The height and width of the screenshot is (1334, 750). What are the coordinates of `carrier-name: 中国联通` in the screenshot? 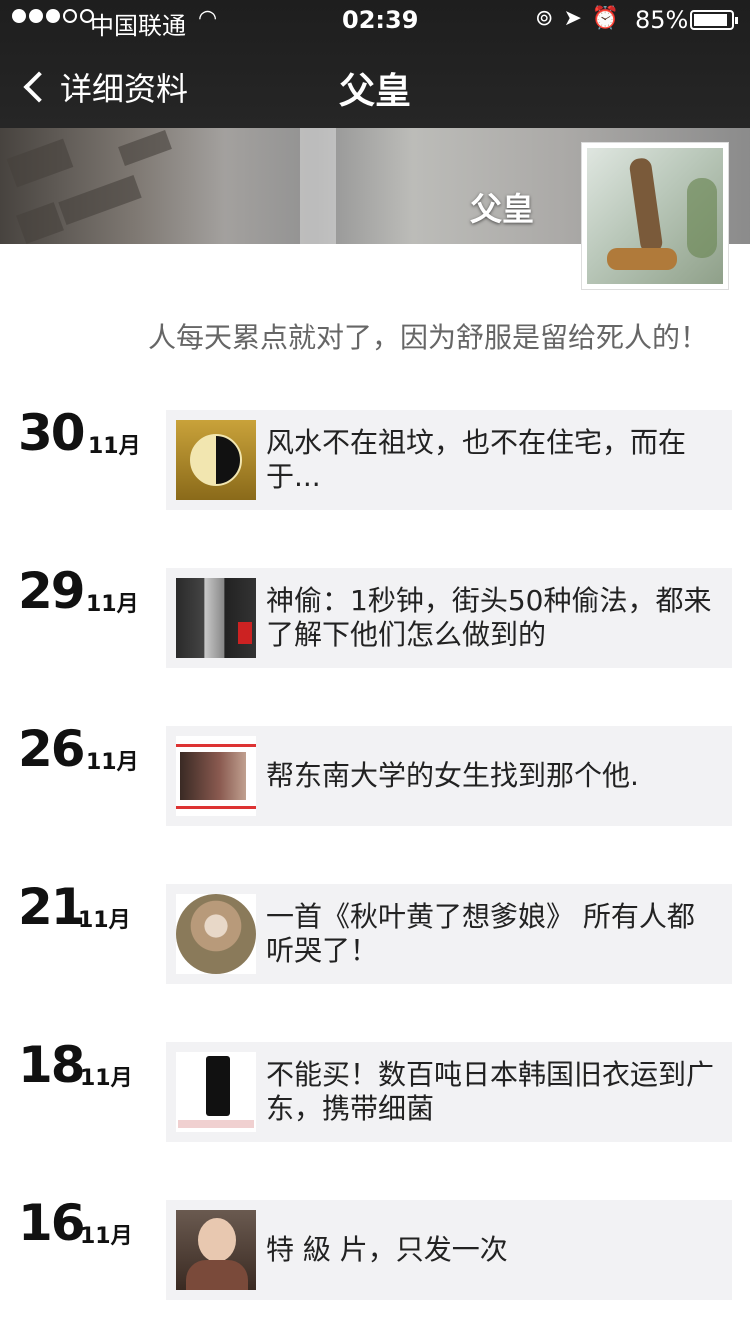 It's located at (138, 26).